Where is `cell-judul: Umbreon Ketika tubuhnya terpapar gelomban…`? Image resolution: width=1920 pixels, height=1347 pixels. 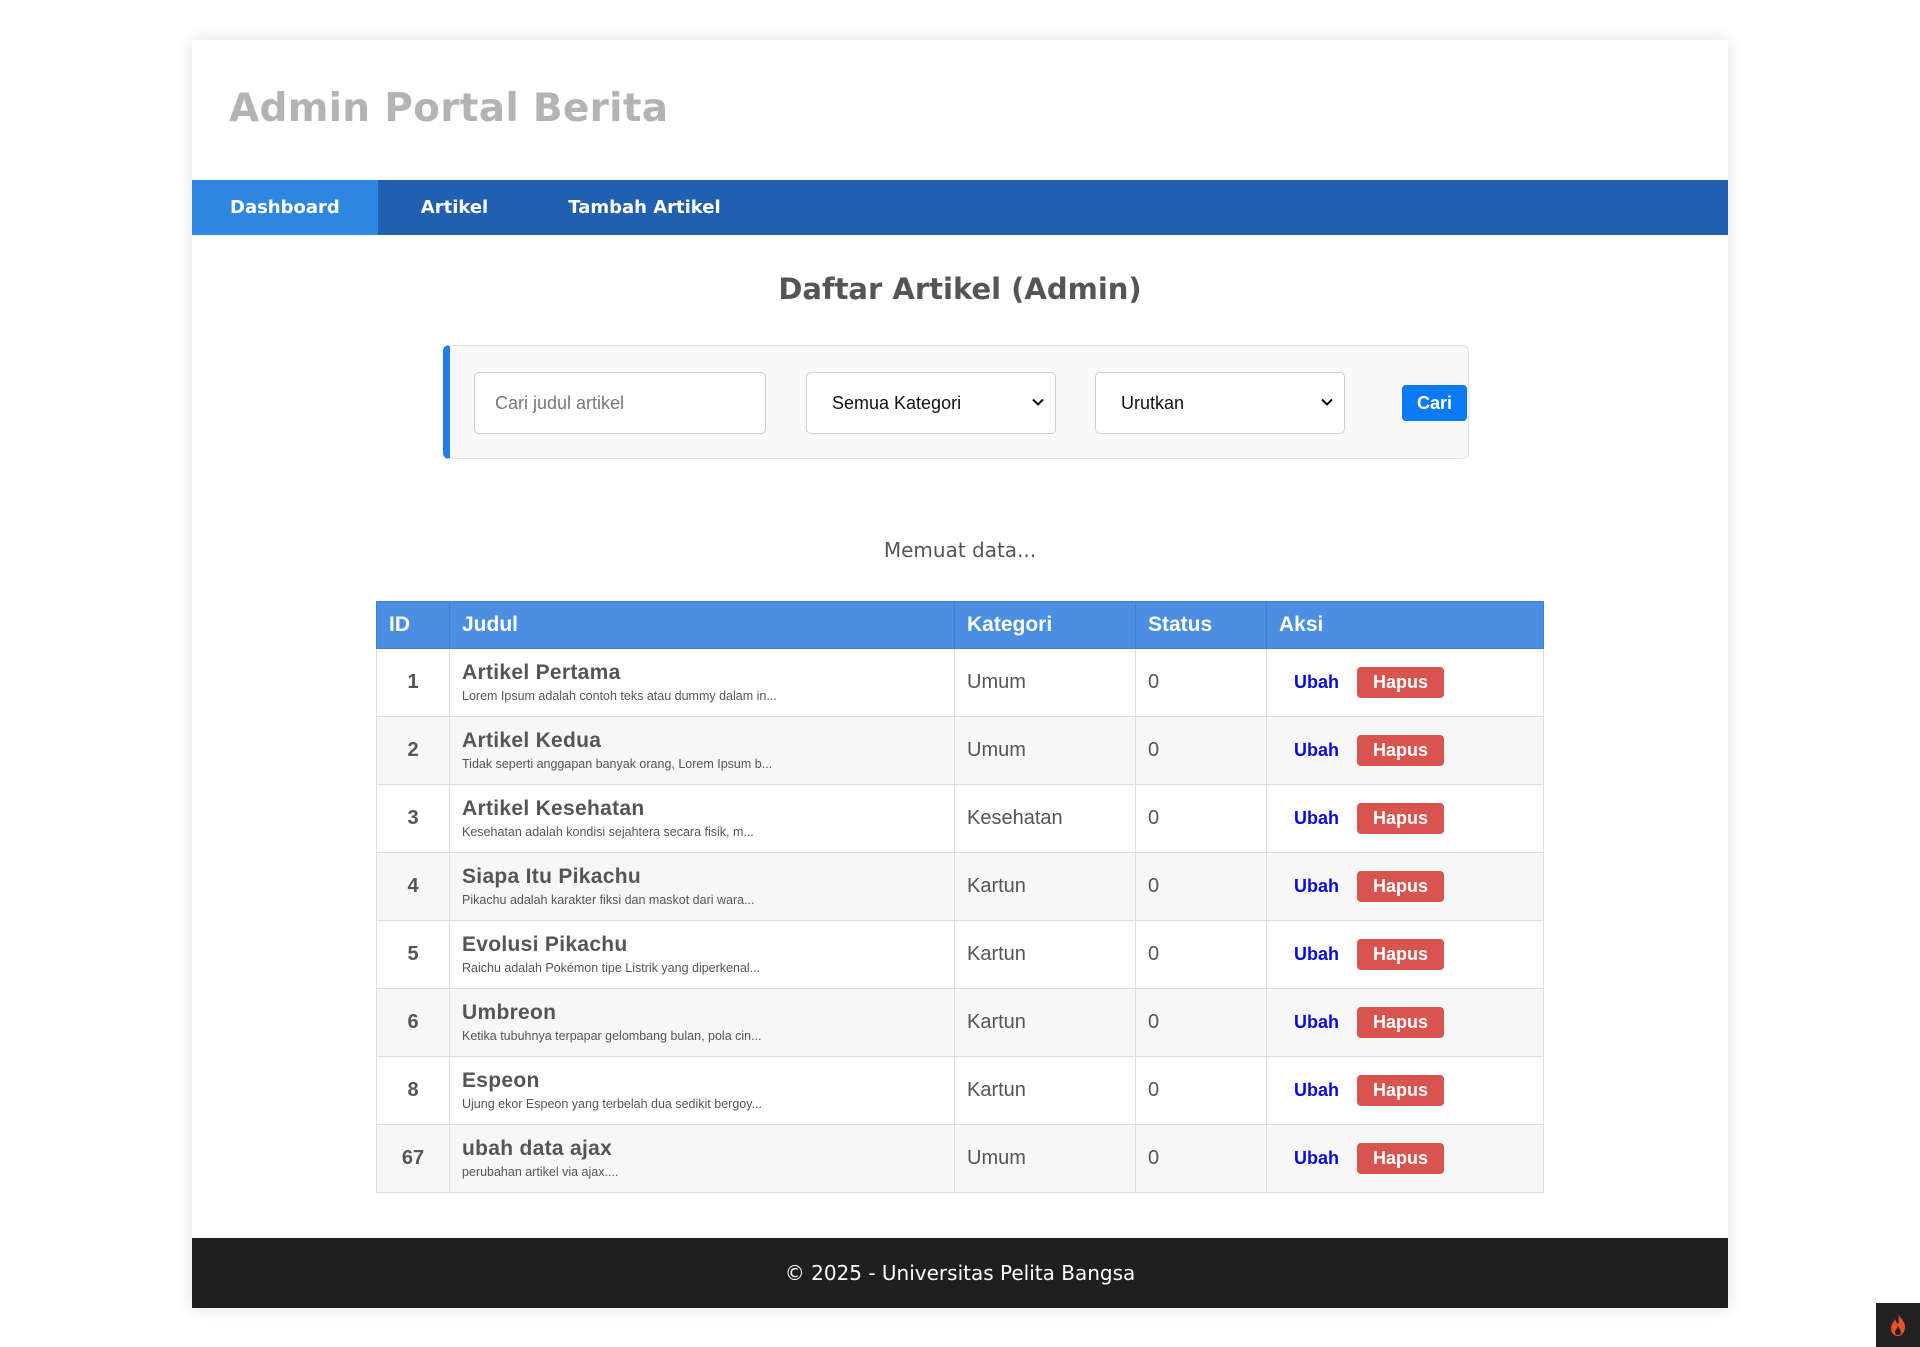
cell-judul: Umbreon Ketika tubuhnya terpapar gelomban… is located at coordinates (702, 1022).